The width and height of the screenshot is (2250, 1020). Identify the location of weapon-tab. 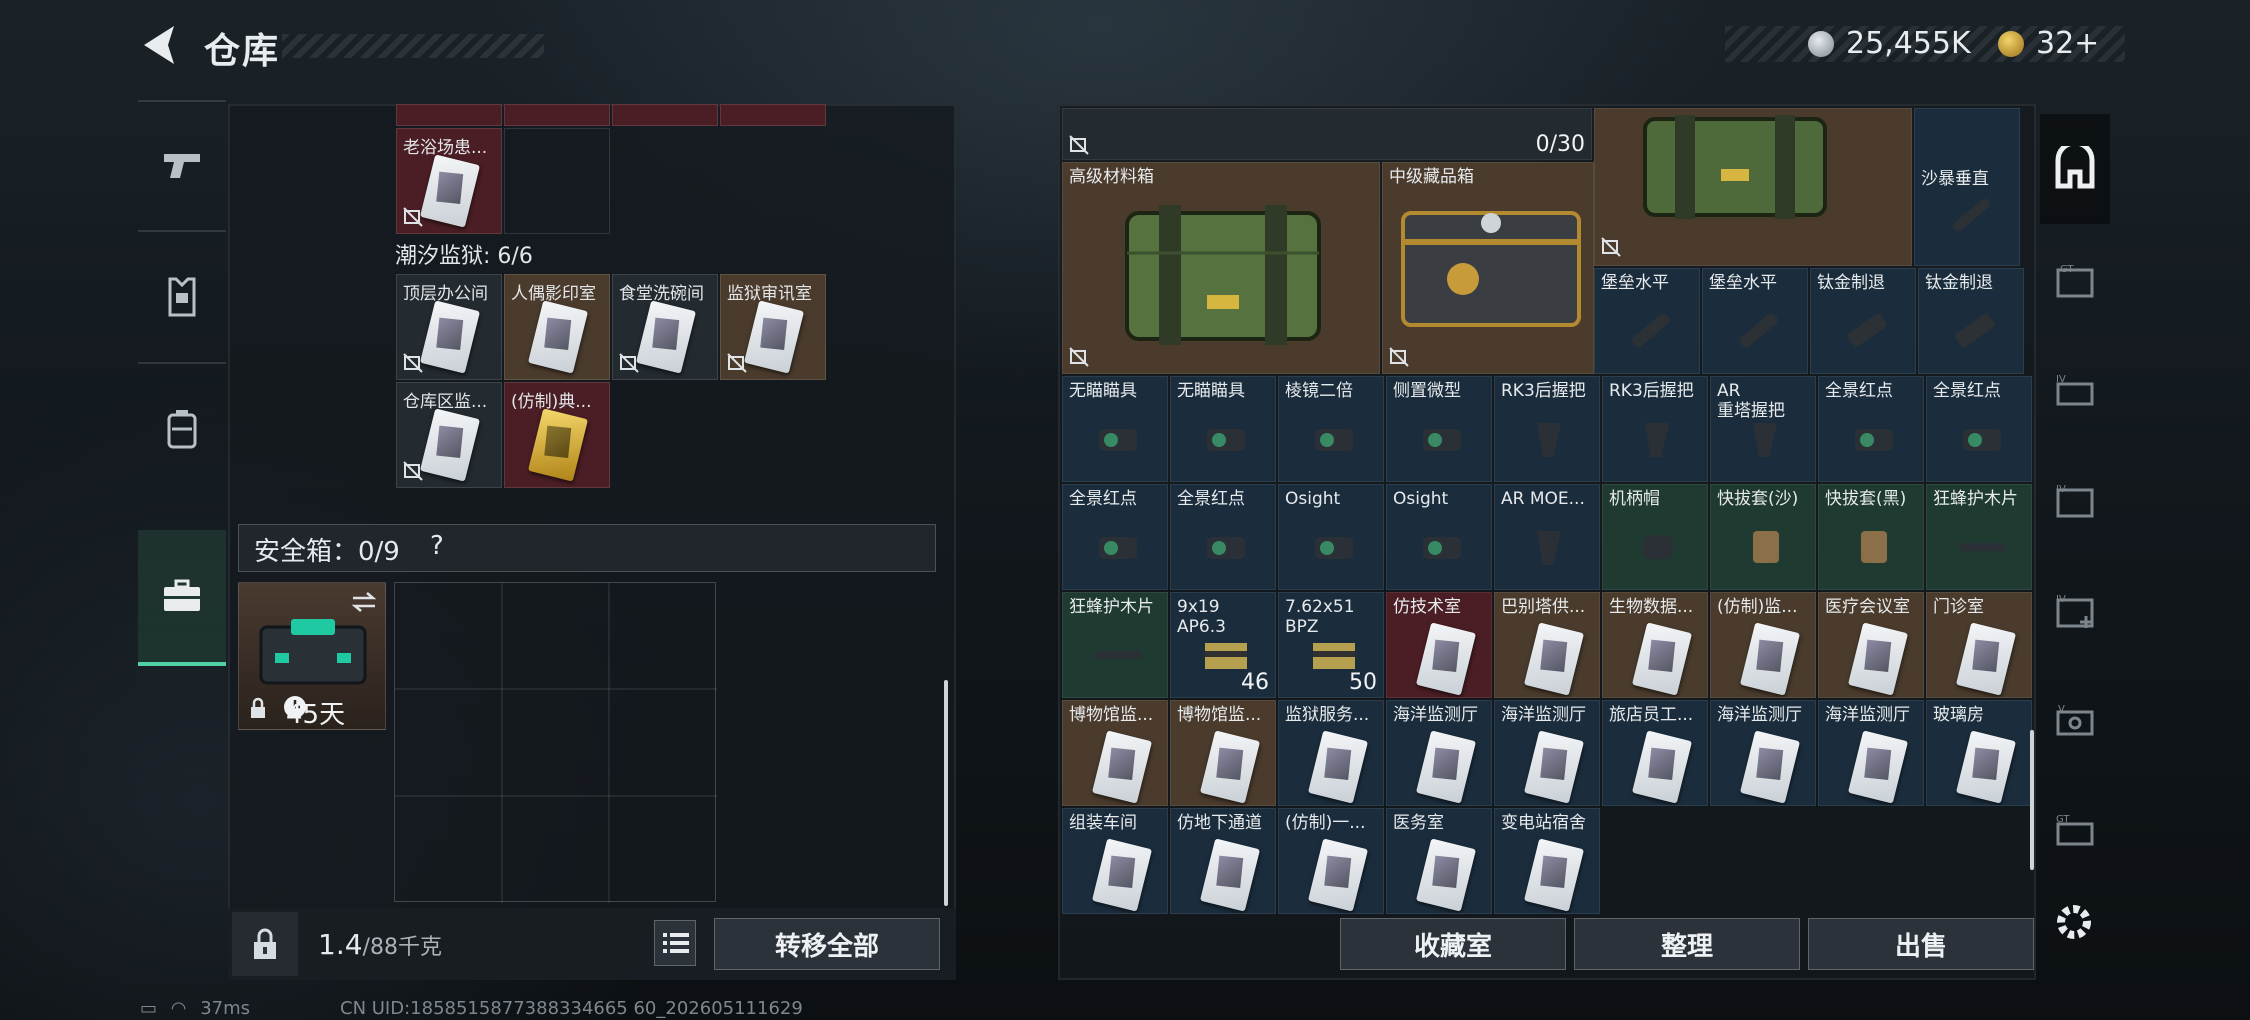
(182, 165).